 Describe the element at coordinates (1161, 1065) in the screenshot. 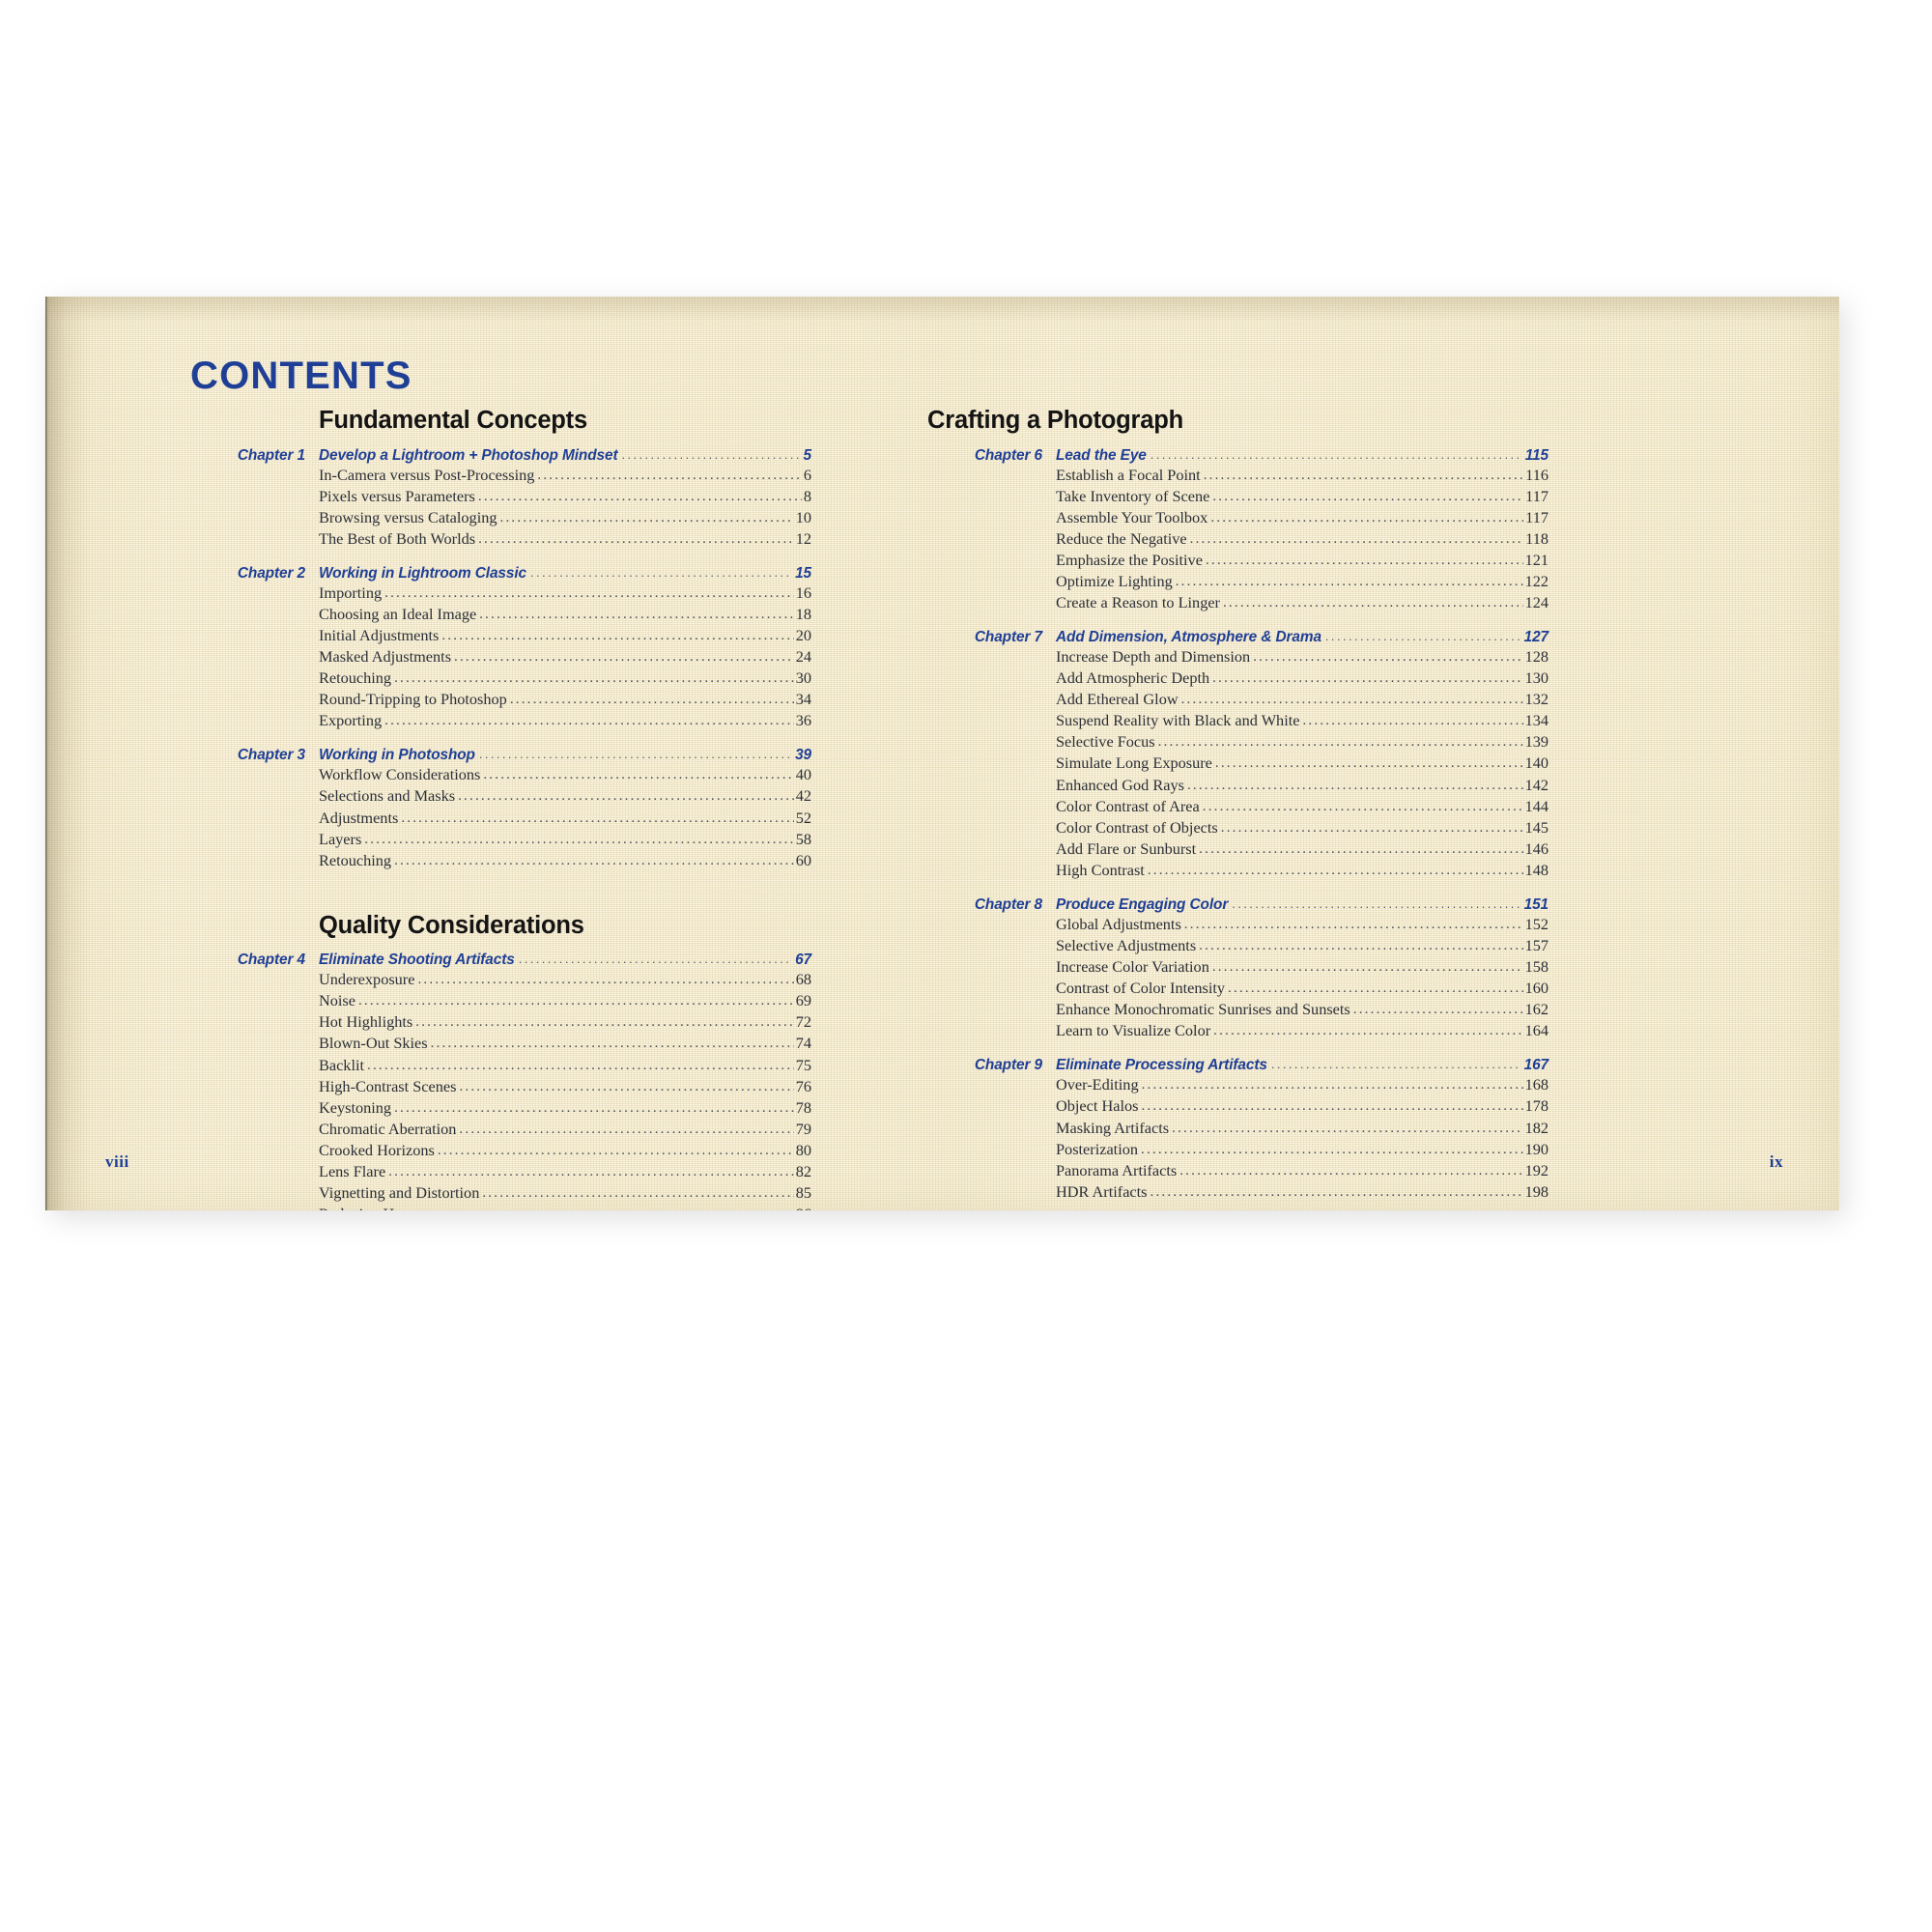

I see `chapter-title: Eliminate Processing Artifacts` at that location.